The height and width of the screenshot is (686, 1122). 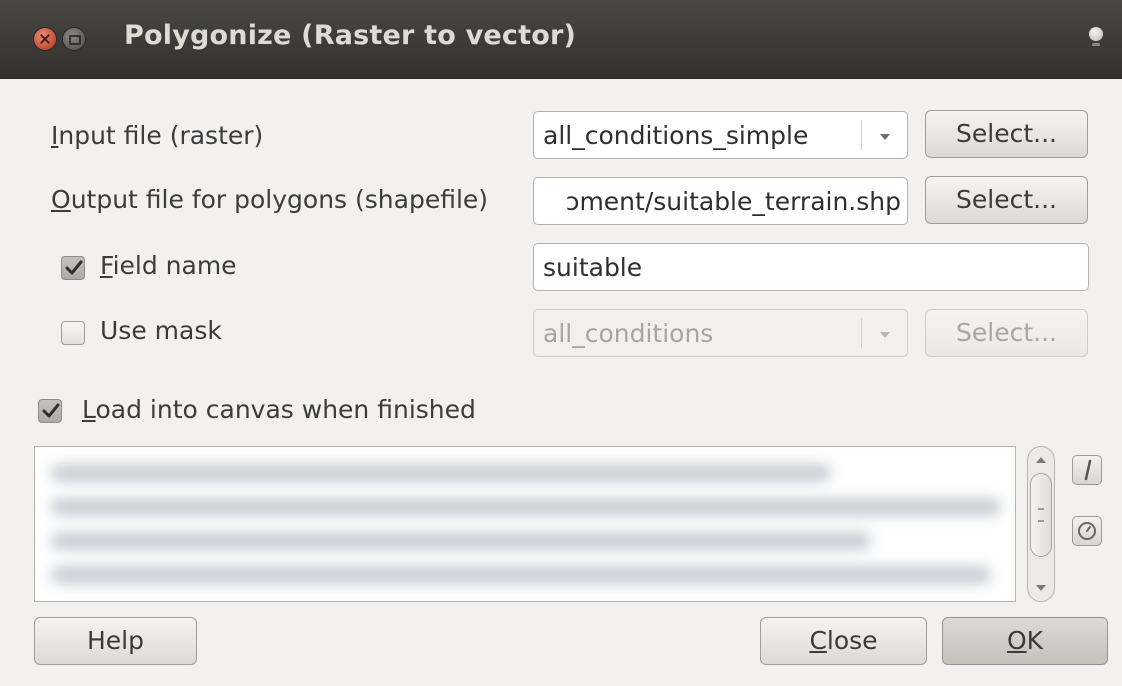 What do you see at coordinates (279, 199) in the screenshot?
I see `output-file-label-text: utput file for polygons (shapefile)` at bounding box center [279, 199].